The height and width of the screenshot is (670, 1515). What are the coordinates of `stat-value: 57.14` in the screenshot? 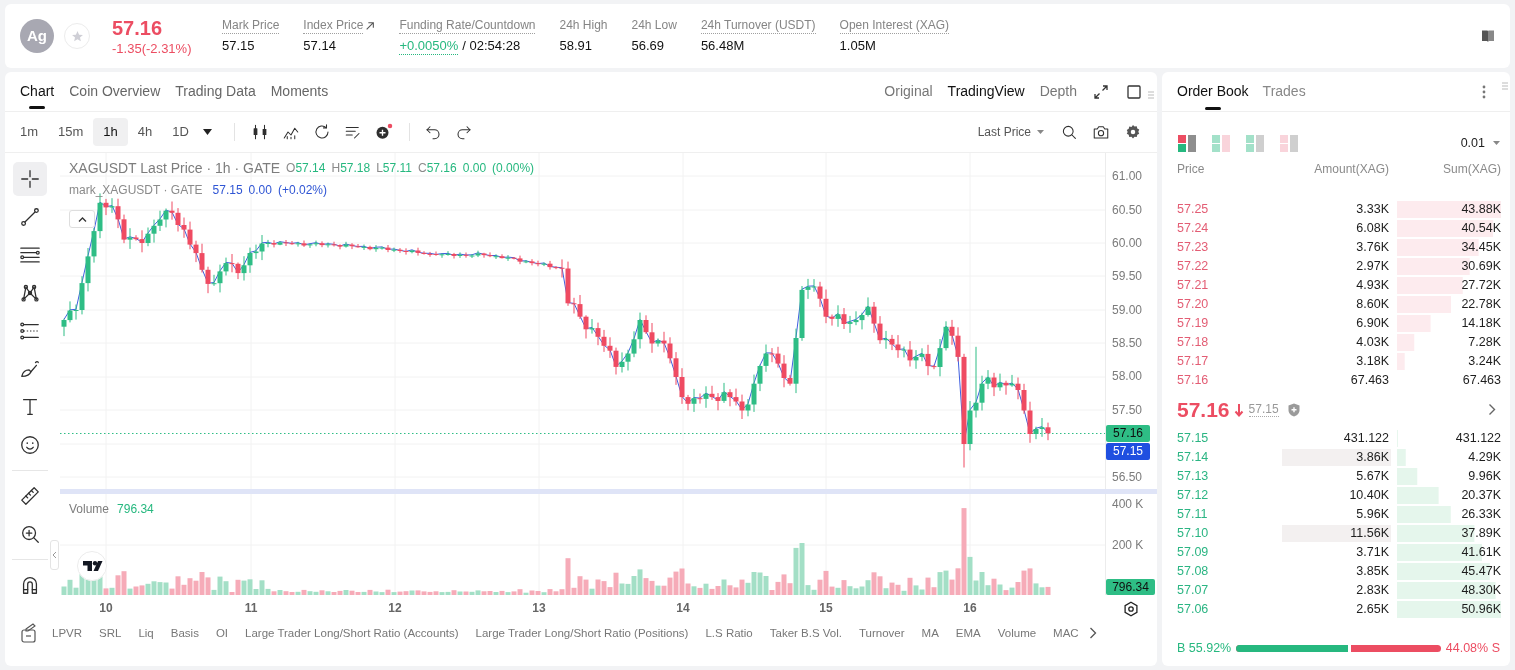 It's located at (319, 45).